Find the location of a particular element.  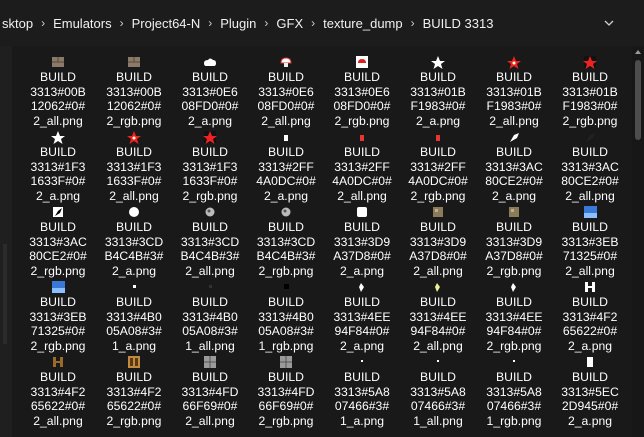

file-item: BUILD 3313#3AC 80CE2#0# 2_rgb.png is located at coordinates (58, 240).